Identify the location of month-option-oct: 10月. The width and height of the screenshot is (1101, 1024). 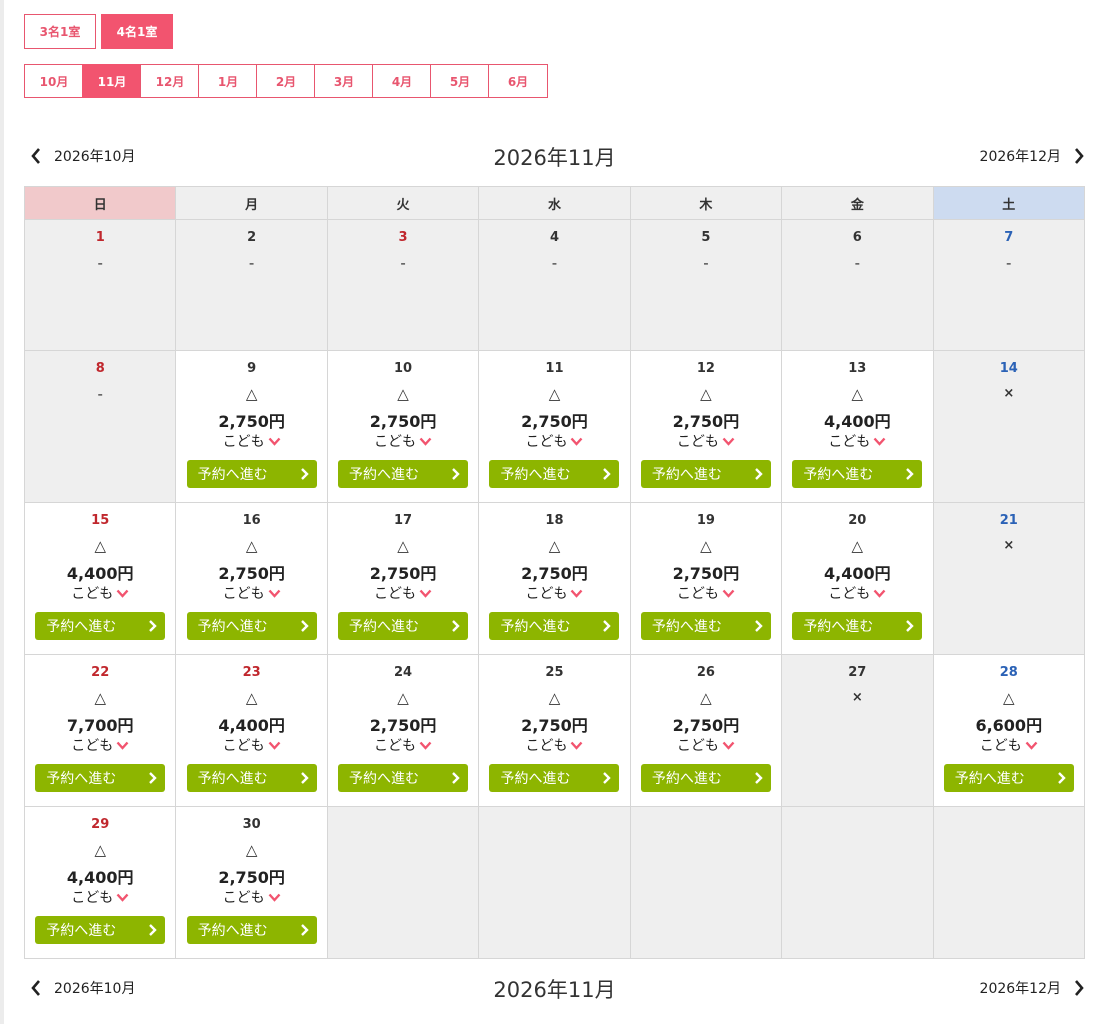
(54, 81).